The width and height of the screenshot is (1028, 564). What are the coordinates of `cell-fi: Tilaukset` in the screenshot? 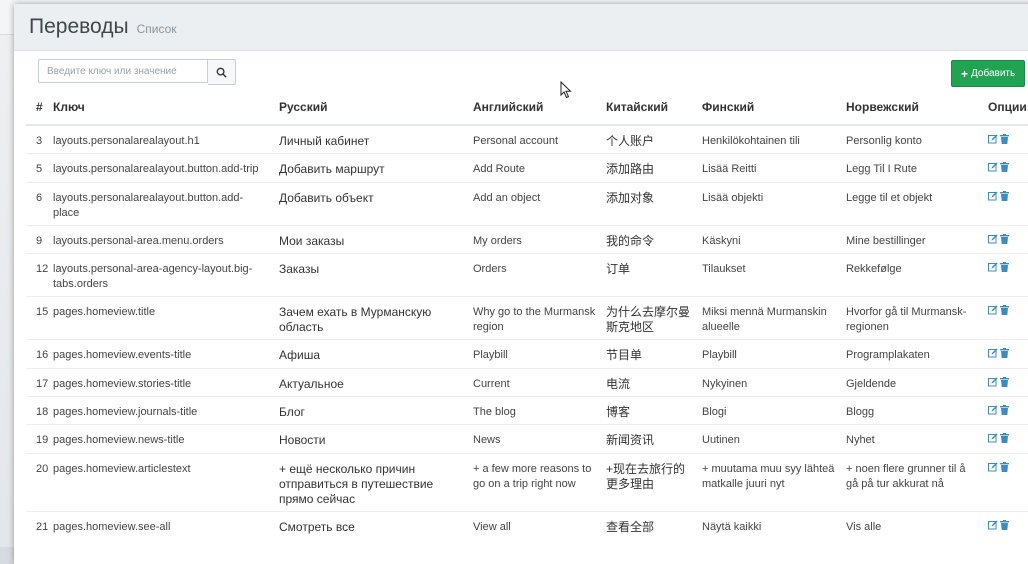 It's located at (769, 275).